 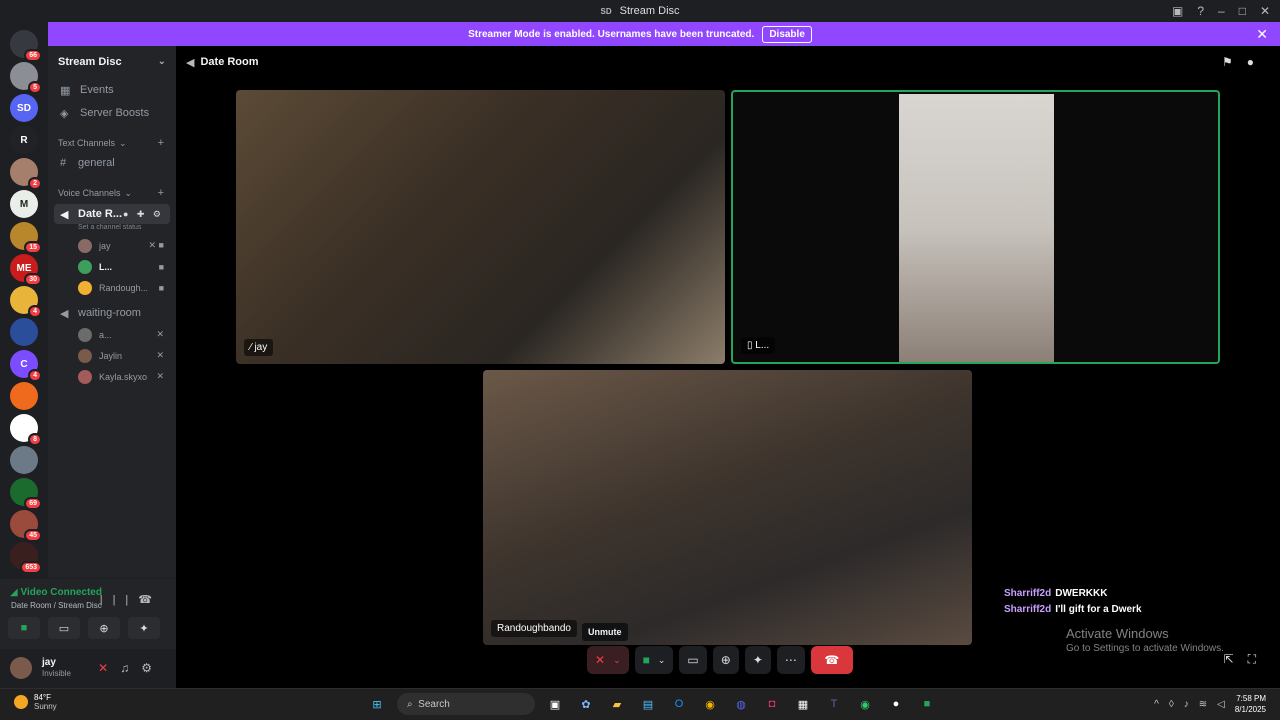 I want to click on file-explorer-icon: ▰, so click(x=617, y=704).